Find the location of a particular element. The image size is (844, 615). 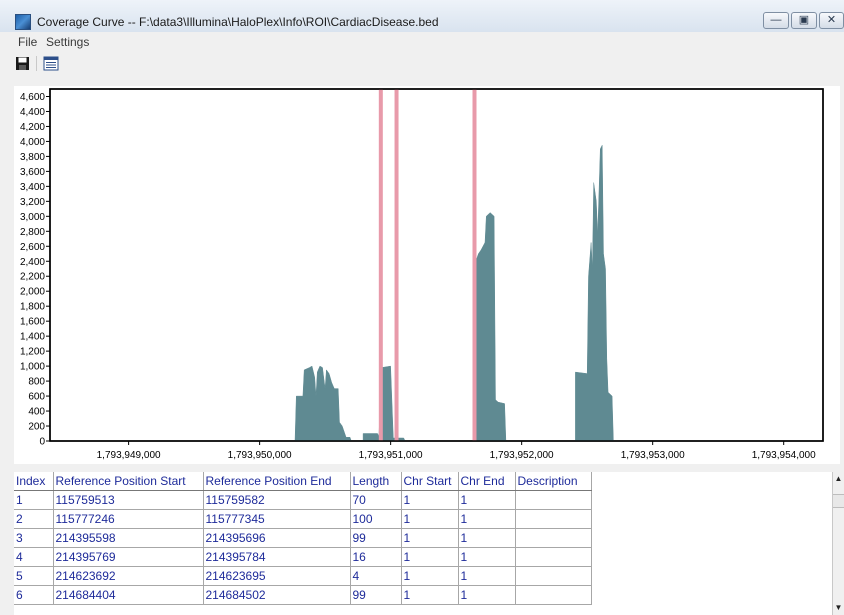

table-cell: 214623695 is located at coordinates (277, 576).